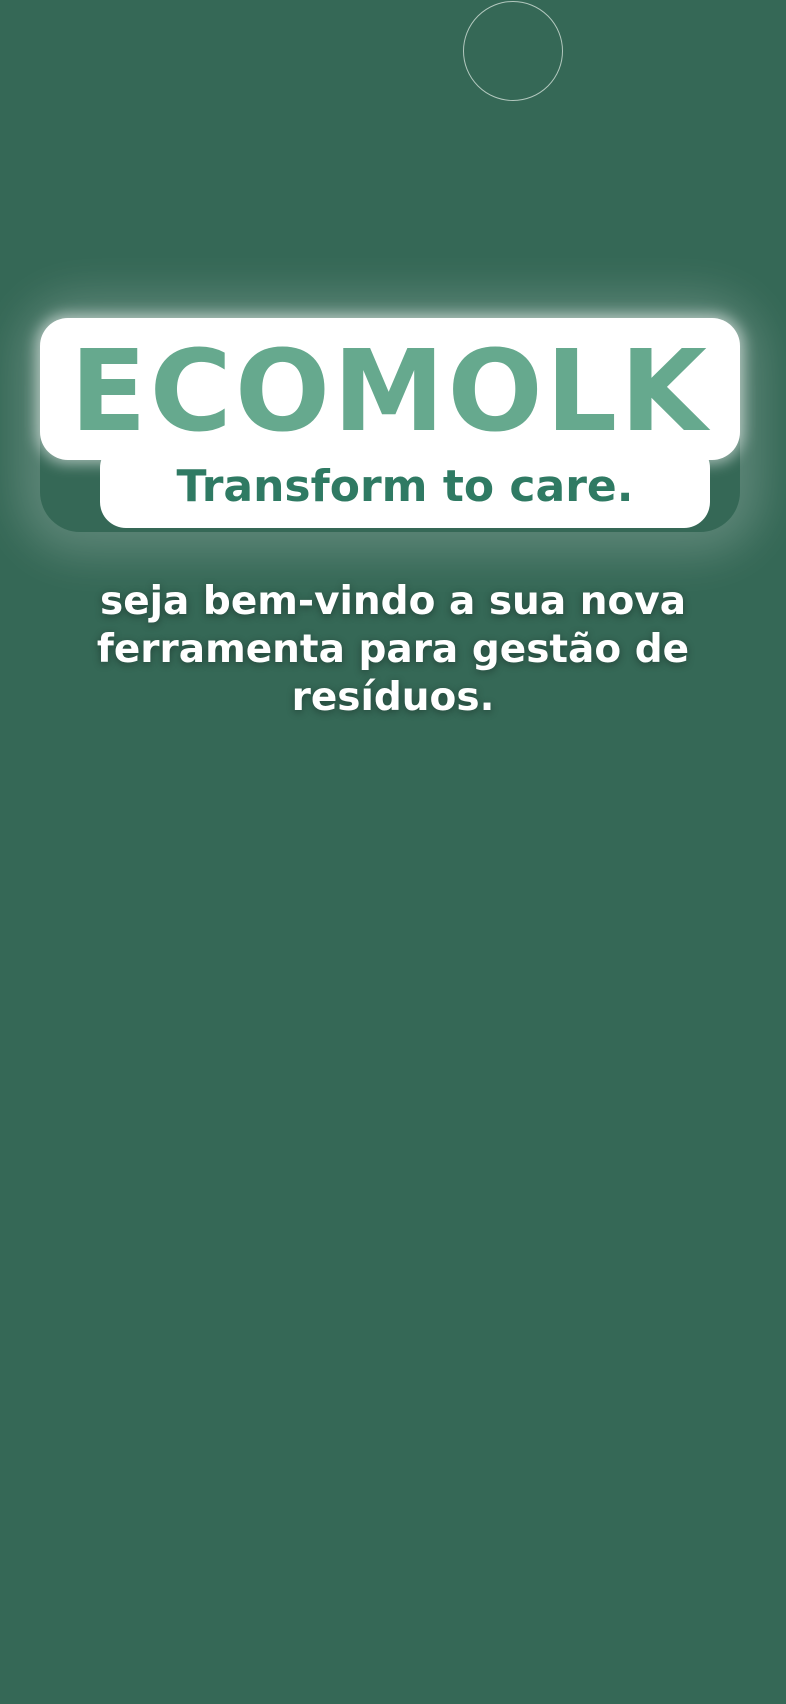 The width and height of the screenshot is (786, 1704). What do you see at coordinates (390, 392) in the screenshot?
I see `logo-wordmark: ECOMOLK` at bounding box center [390, 392].